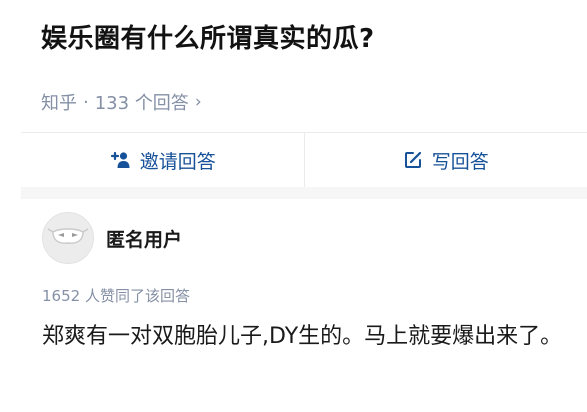 The image size is (587, 412). Describe the element at coordinates (144, 238) in the screenshot. I see `author-name: 匿名用户` at that location.